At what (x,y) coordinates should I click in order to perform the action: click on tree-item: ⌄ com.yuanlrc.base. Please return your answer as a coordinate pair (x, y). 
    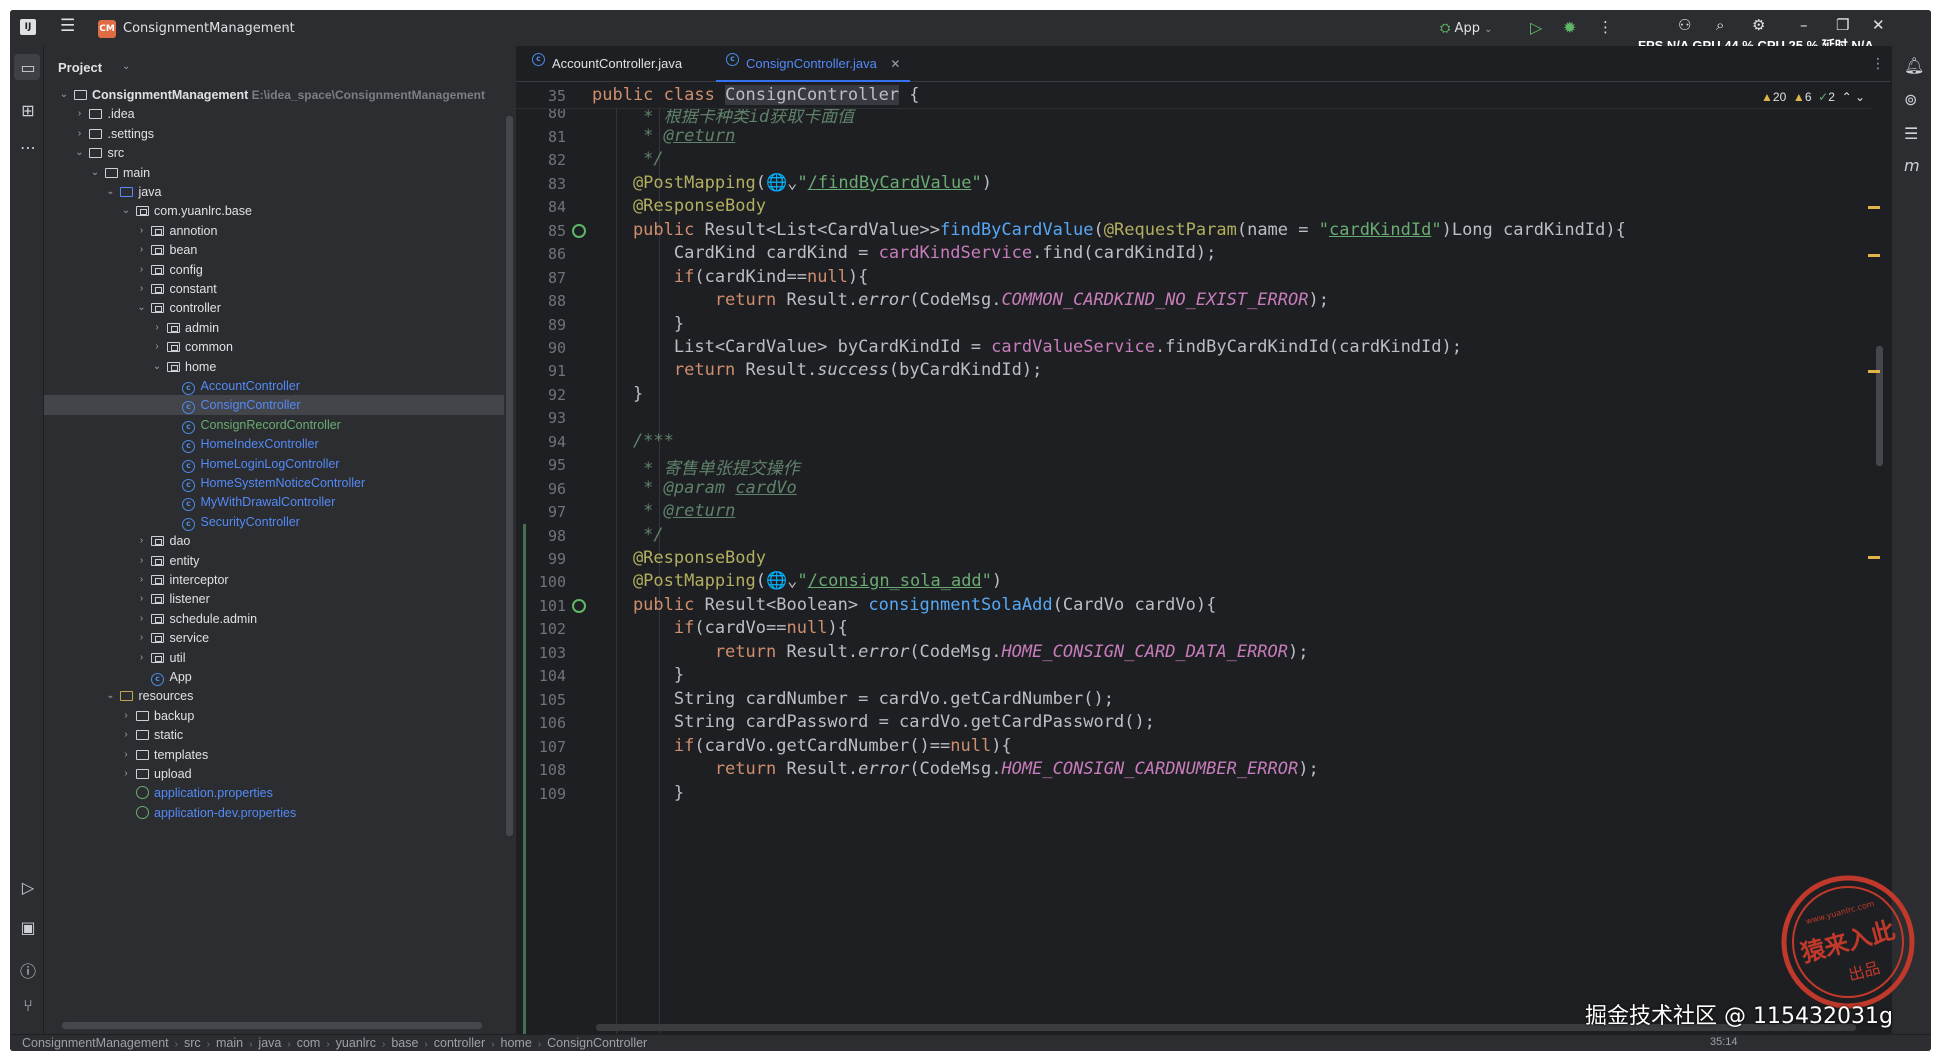
    Looking at the image, I should click on (274, 211).